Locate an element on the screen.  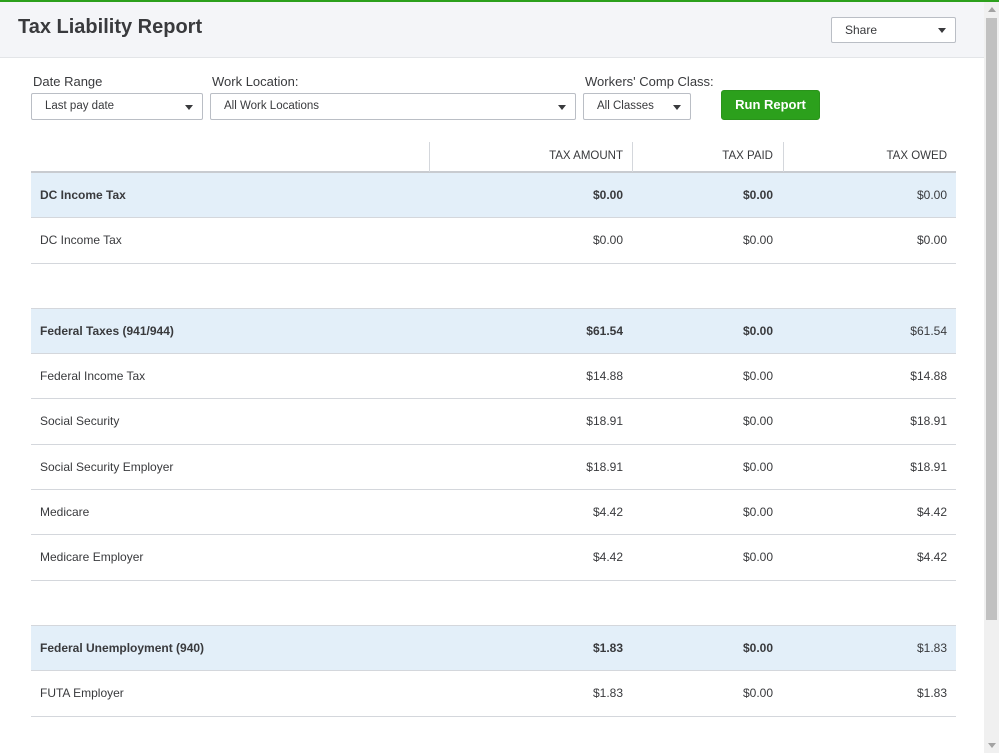
work-location-value: All Work Locations is located at coordinates (272, 106).